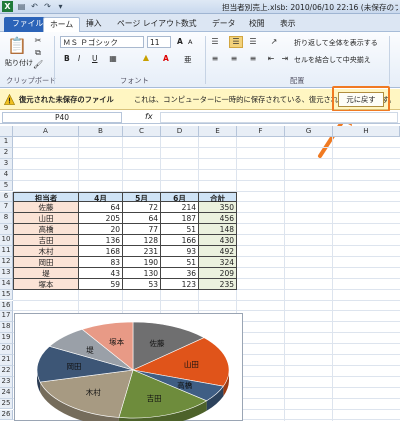 The height and width of the screenshot is (421, 400). What do you see at coordinates (46, 284) in the screenshot?
I see `table-cell-name: 塚本` at bounding box center [46, 284].